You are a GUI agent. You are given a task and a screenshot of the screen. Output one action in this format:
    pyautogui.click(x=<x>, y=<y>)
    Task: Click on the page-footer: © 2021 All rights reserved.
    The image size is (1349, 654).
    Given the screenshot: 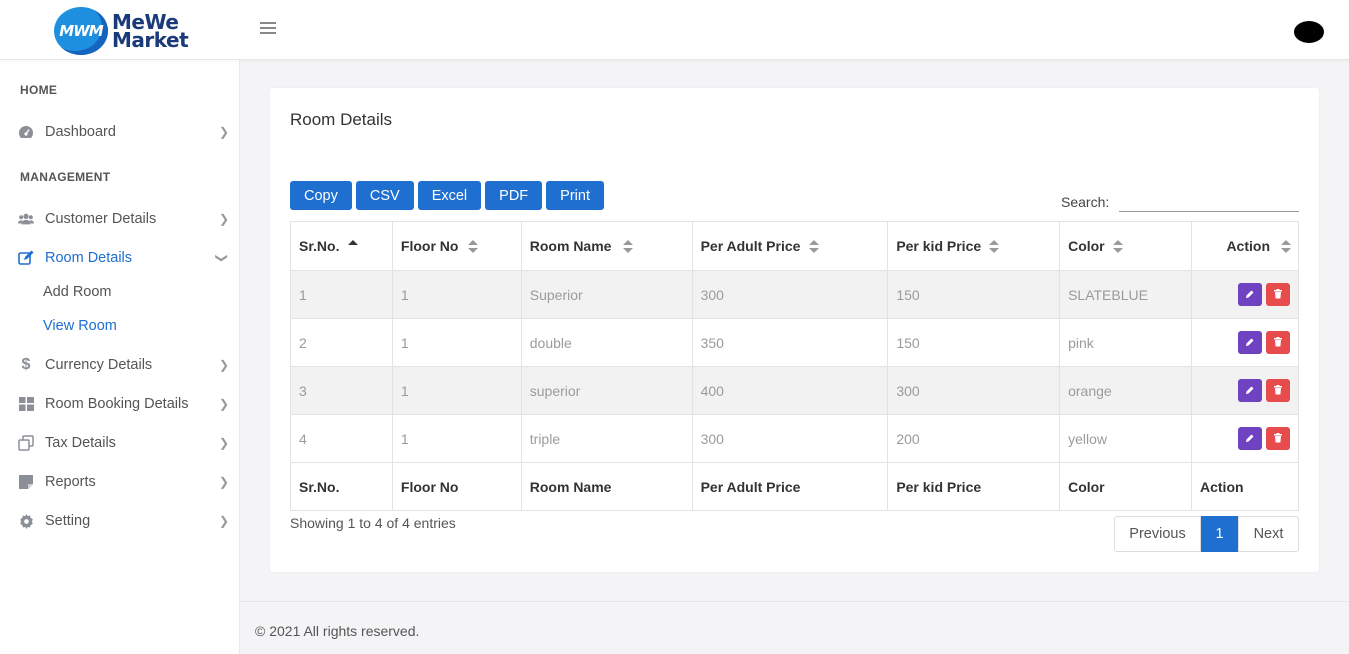 What is the action you would take?
    pyautogui.click(x=794, y=627)
    